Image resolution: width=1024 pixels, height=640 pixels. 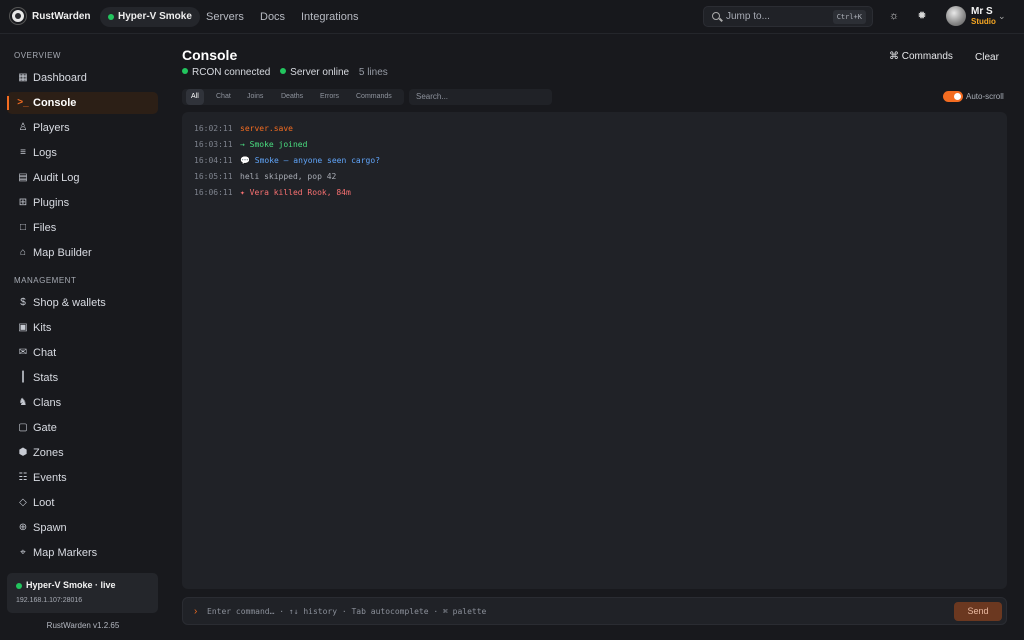 I want to click on chevron-right-icon: ›, so click(x=196, y=611).